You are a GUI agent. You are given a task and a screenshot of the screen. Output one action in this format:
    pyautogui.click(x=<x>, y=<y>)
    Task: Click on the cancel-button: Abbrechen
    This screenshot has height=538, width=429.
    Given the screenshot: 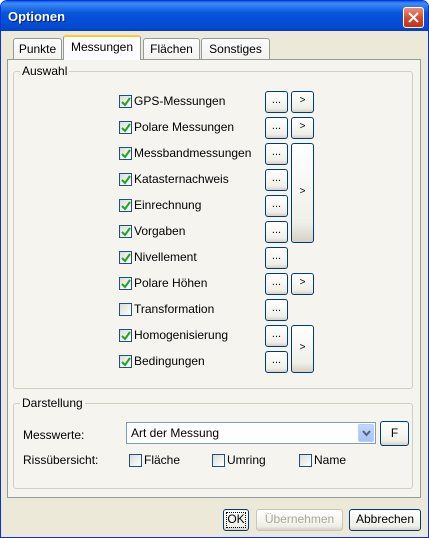 What is the action you would take?
    pyautogui.click(x=385, y=520)
    